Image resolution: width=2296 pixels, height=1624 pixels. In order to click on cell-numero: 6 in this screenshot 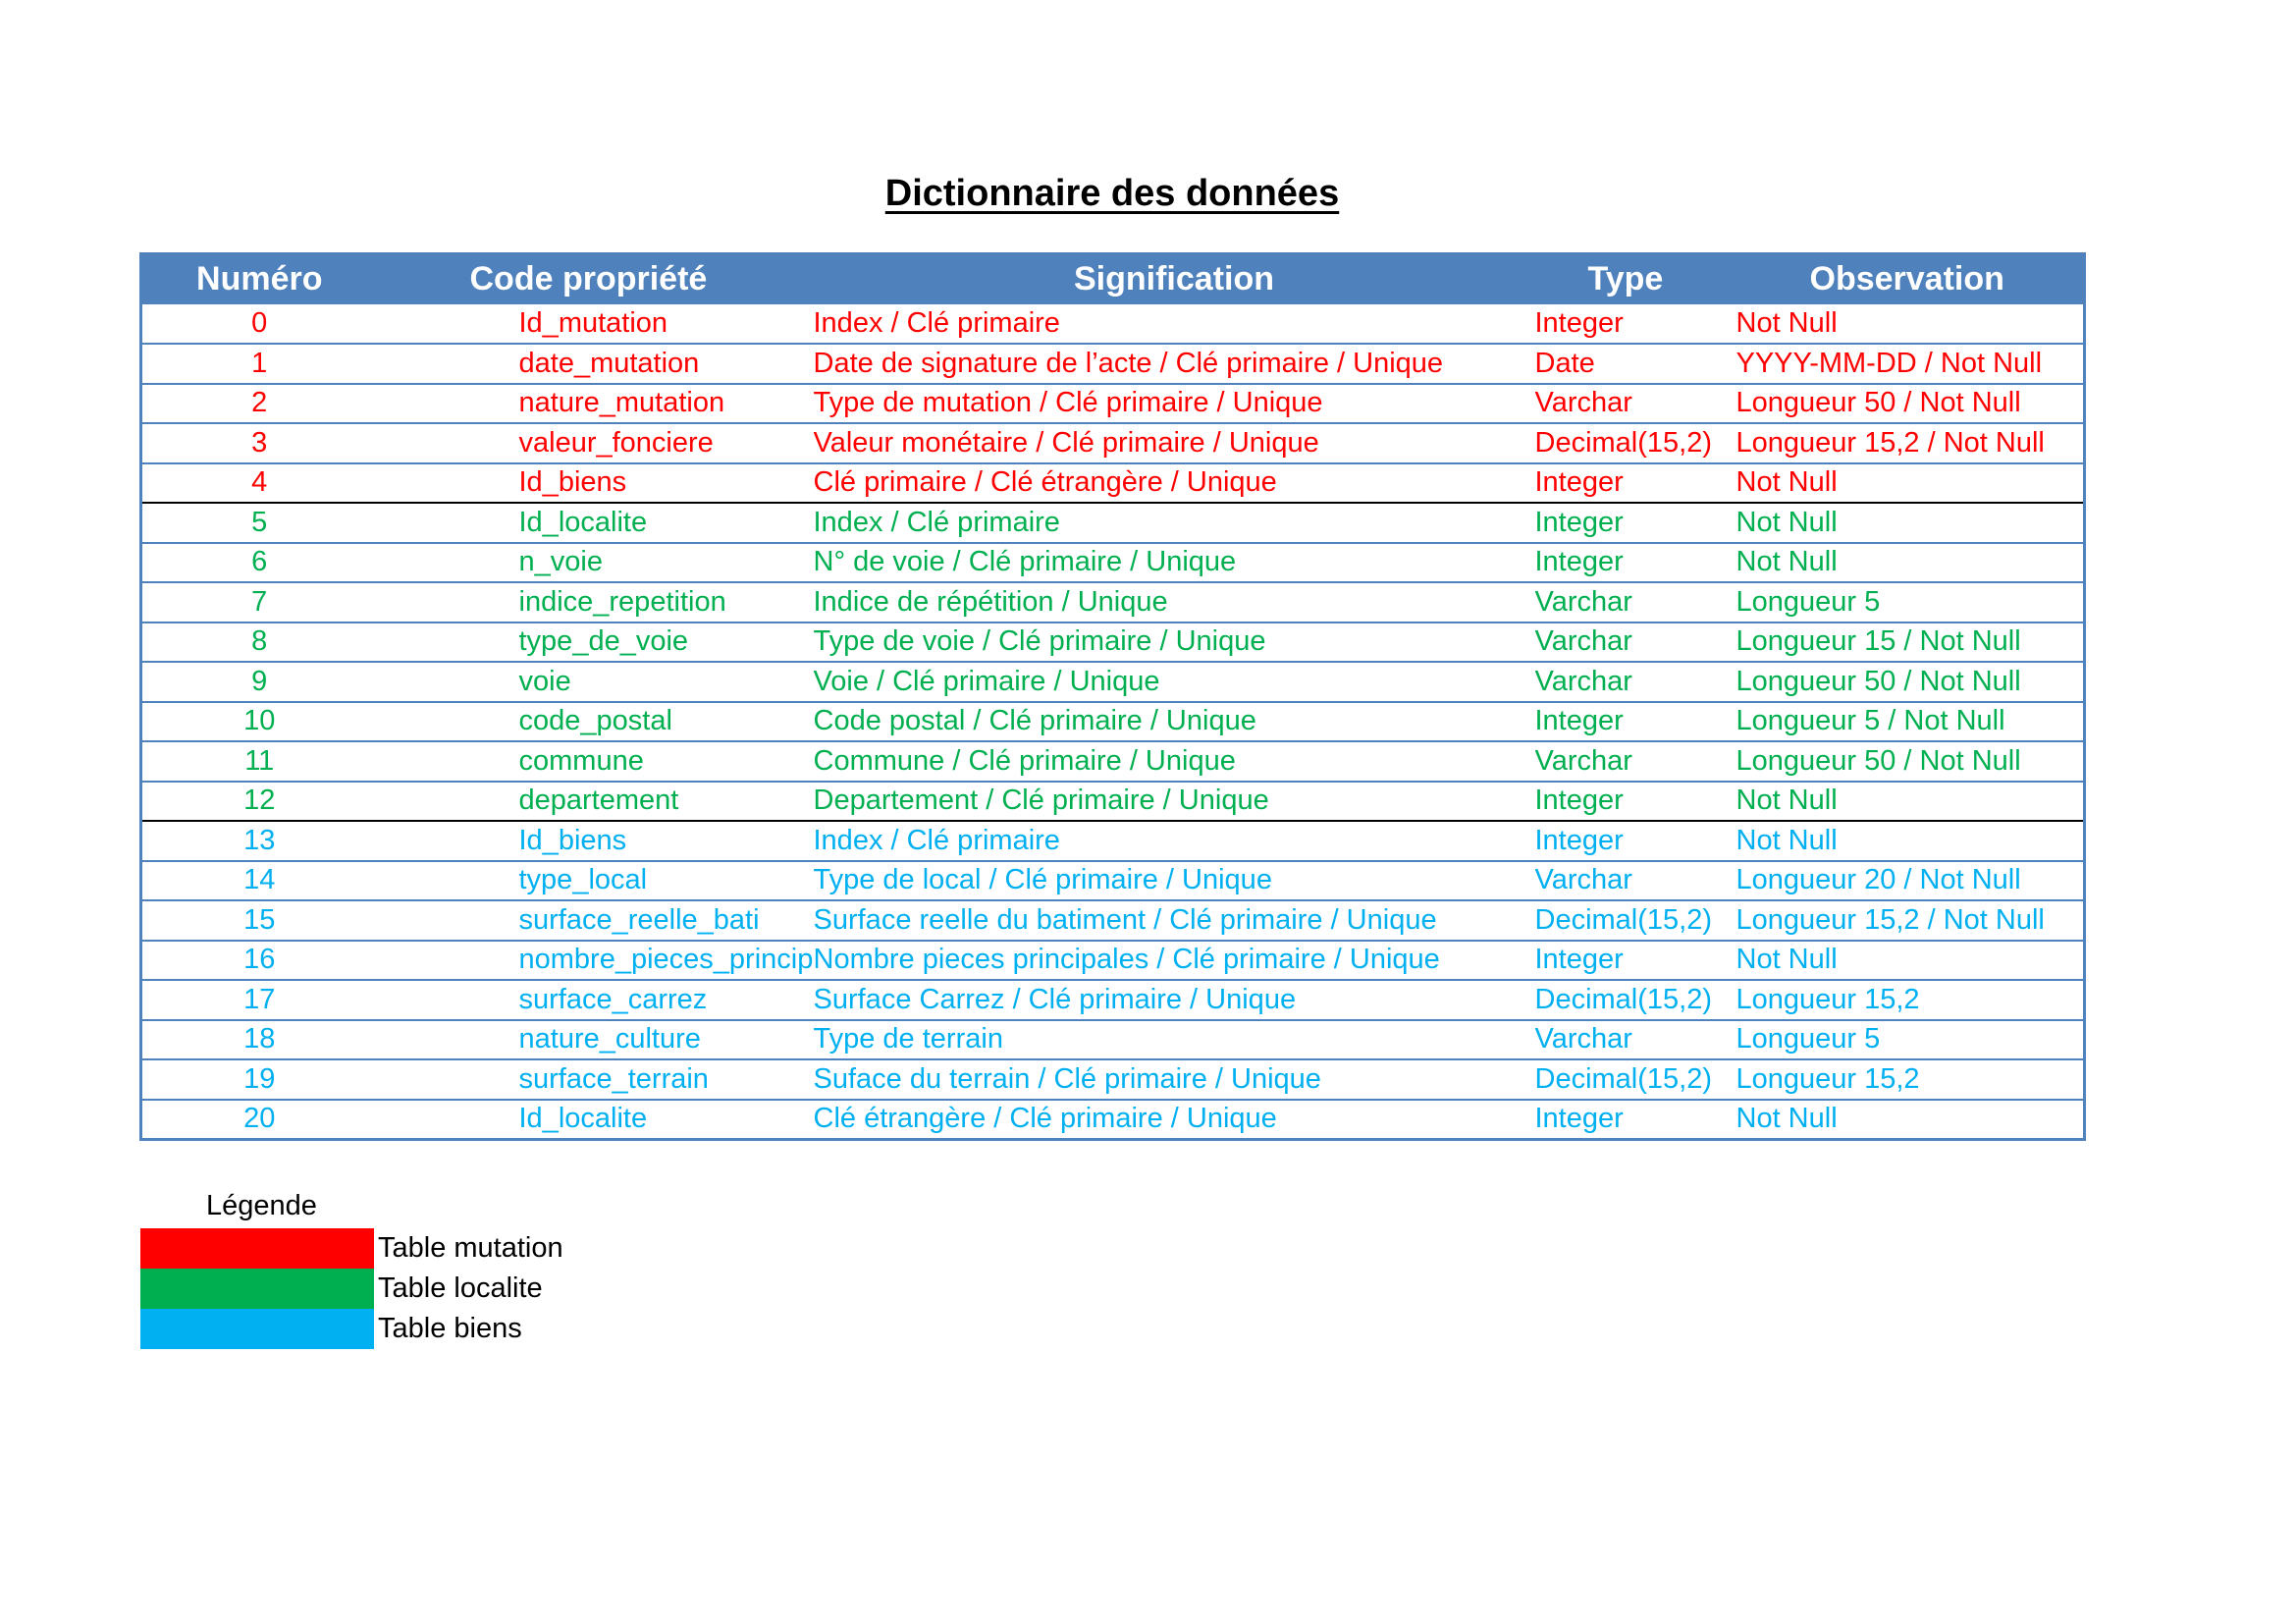, I will do `click(259, 562)`.